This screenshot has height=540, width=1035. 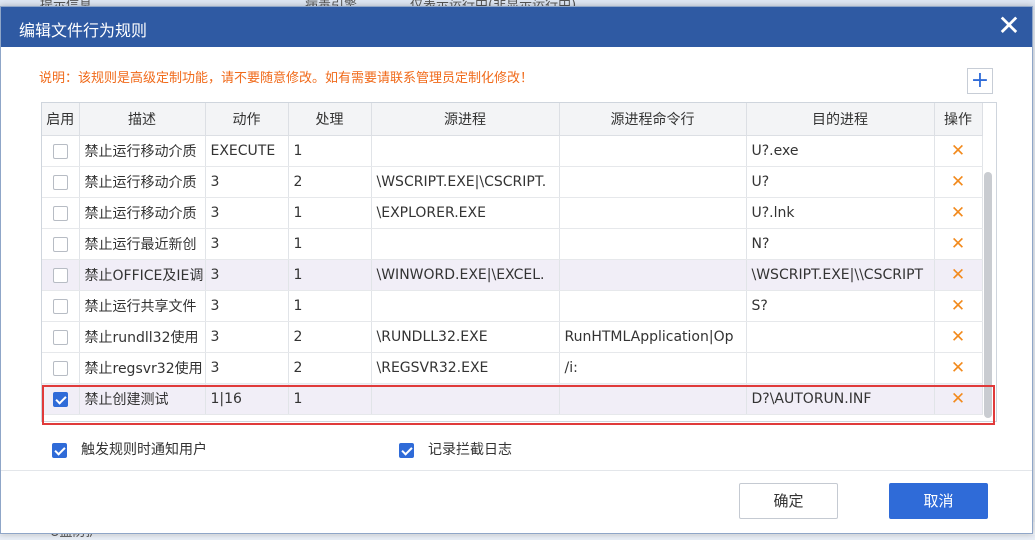 What do you see at coordinates (840, 306) in the screenshot?
I see `row-target-process: S?` at bounding box center [840, 306].